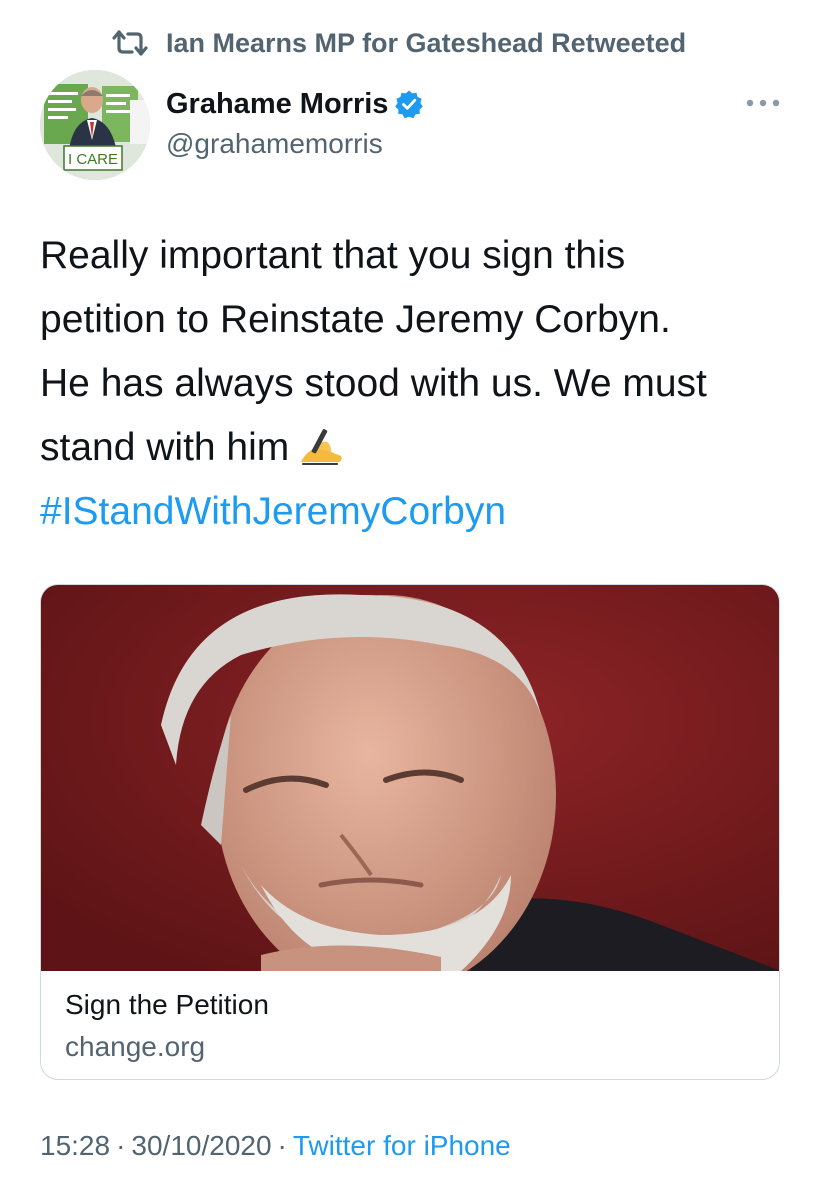 This screenshot has height=1200, width=820. I want to click on tweet-time: 15:28, so click(75, 1145).